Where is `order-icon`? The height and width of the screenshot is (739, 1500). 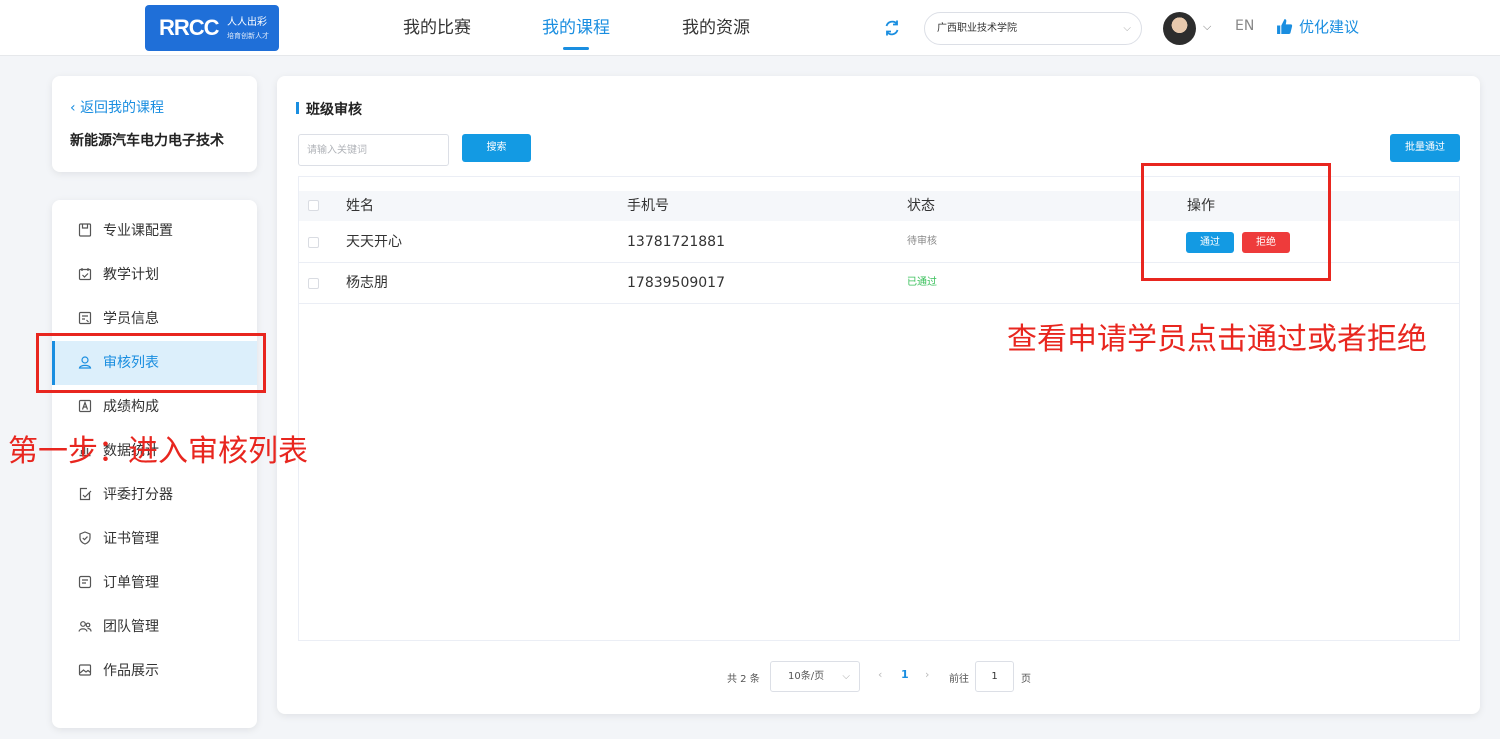 order-icon is located at coordinates (85, 582).